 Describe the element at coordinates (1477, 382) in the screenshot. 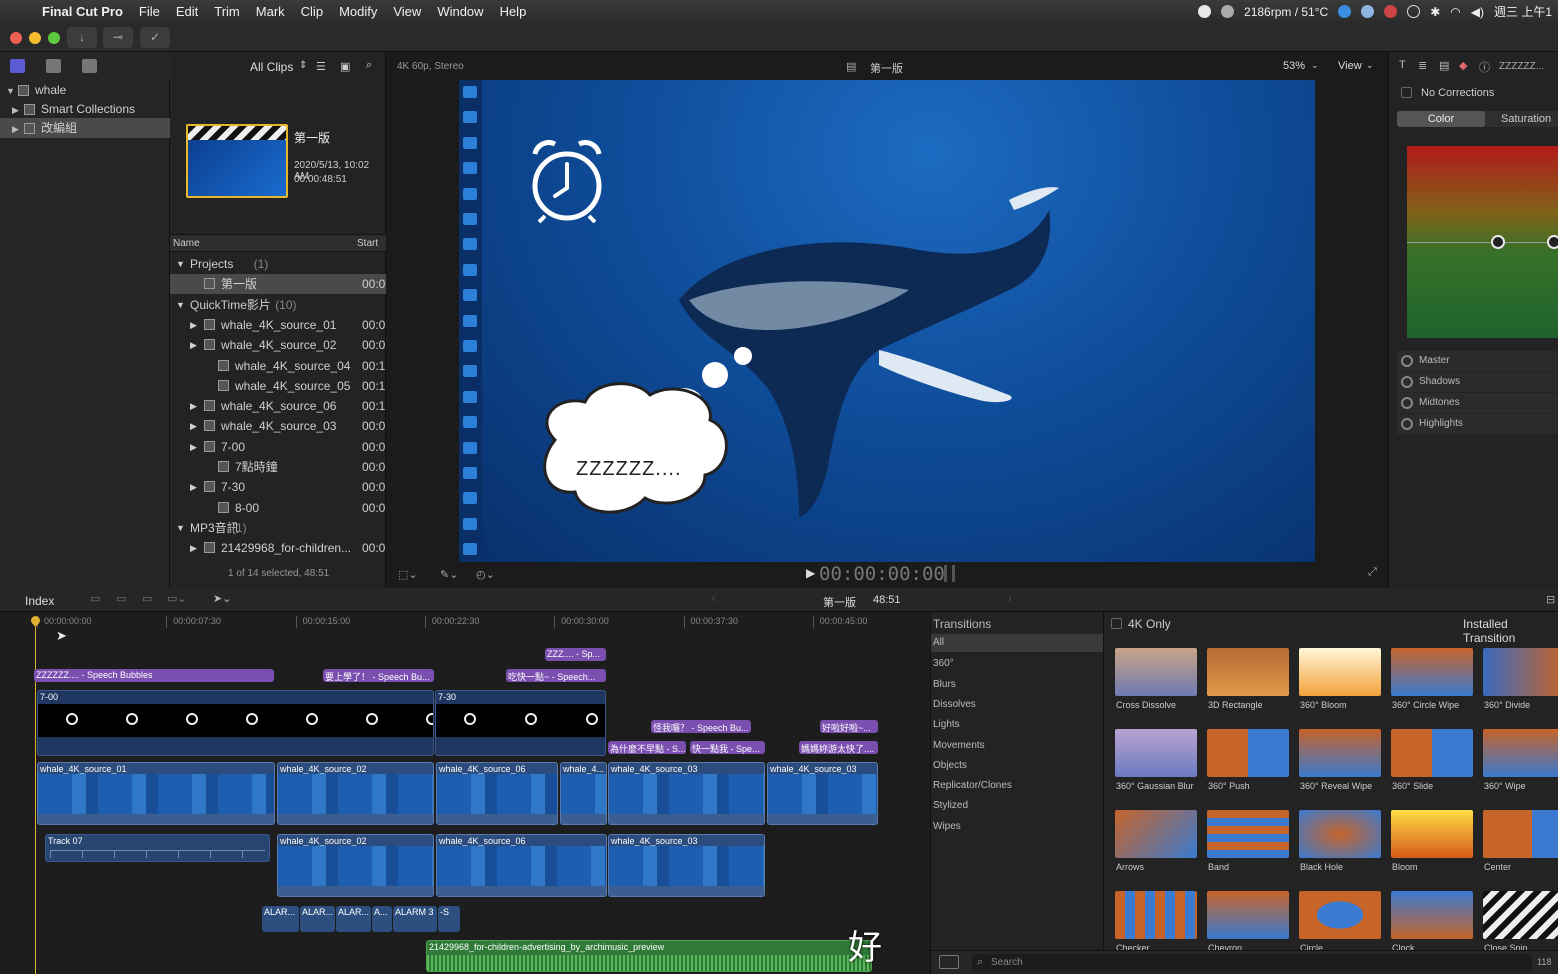

I see `range-shadows: Shadows` at that location.